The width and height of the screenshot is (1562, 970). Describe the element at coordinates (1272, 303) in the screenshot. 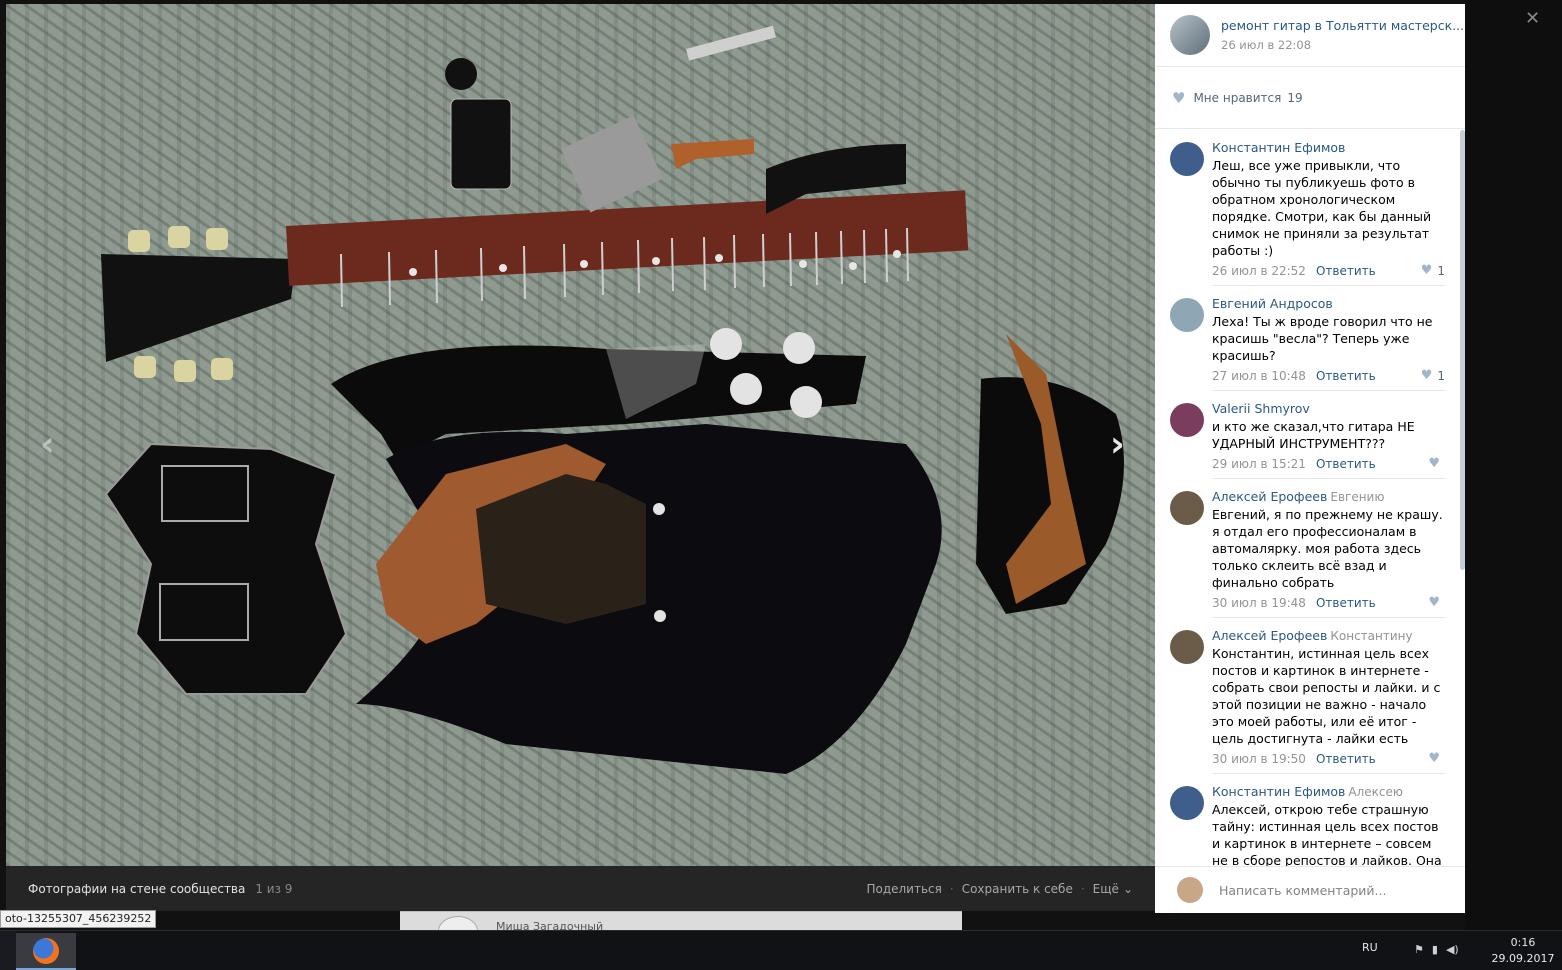

I see `comment-author: Евгений Андросов` at that location.